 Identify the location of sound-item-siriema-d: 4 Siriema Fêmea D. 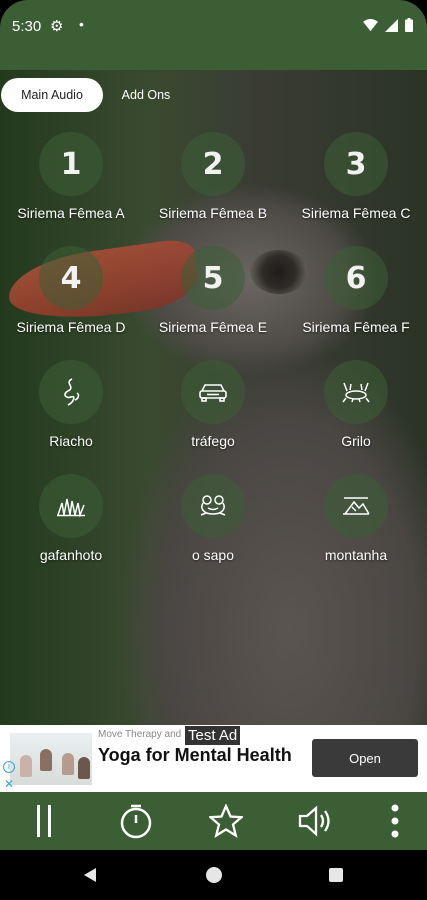
(71, 301).